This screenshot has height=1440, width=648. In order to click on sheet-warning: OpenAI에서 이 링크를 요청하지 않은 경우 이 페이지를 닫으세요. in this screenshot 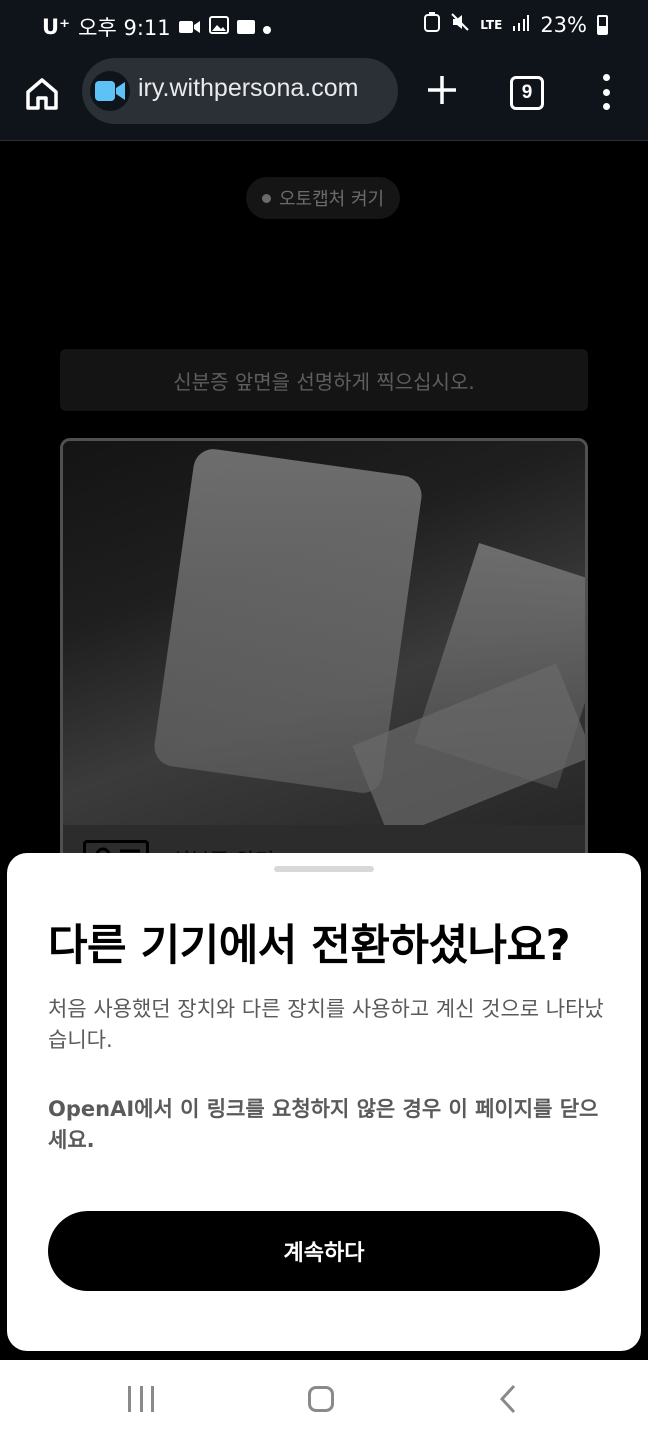, I will do `click(323, 1124)`.